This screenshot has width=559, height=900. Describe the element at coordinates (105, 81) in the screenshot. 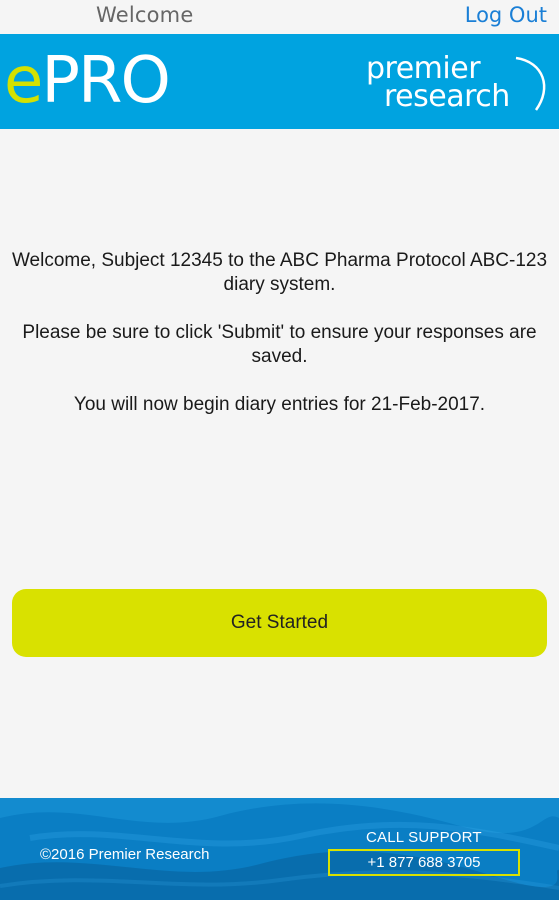

I see `epro-logo-pro: PRO` at that location.